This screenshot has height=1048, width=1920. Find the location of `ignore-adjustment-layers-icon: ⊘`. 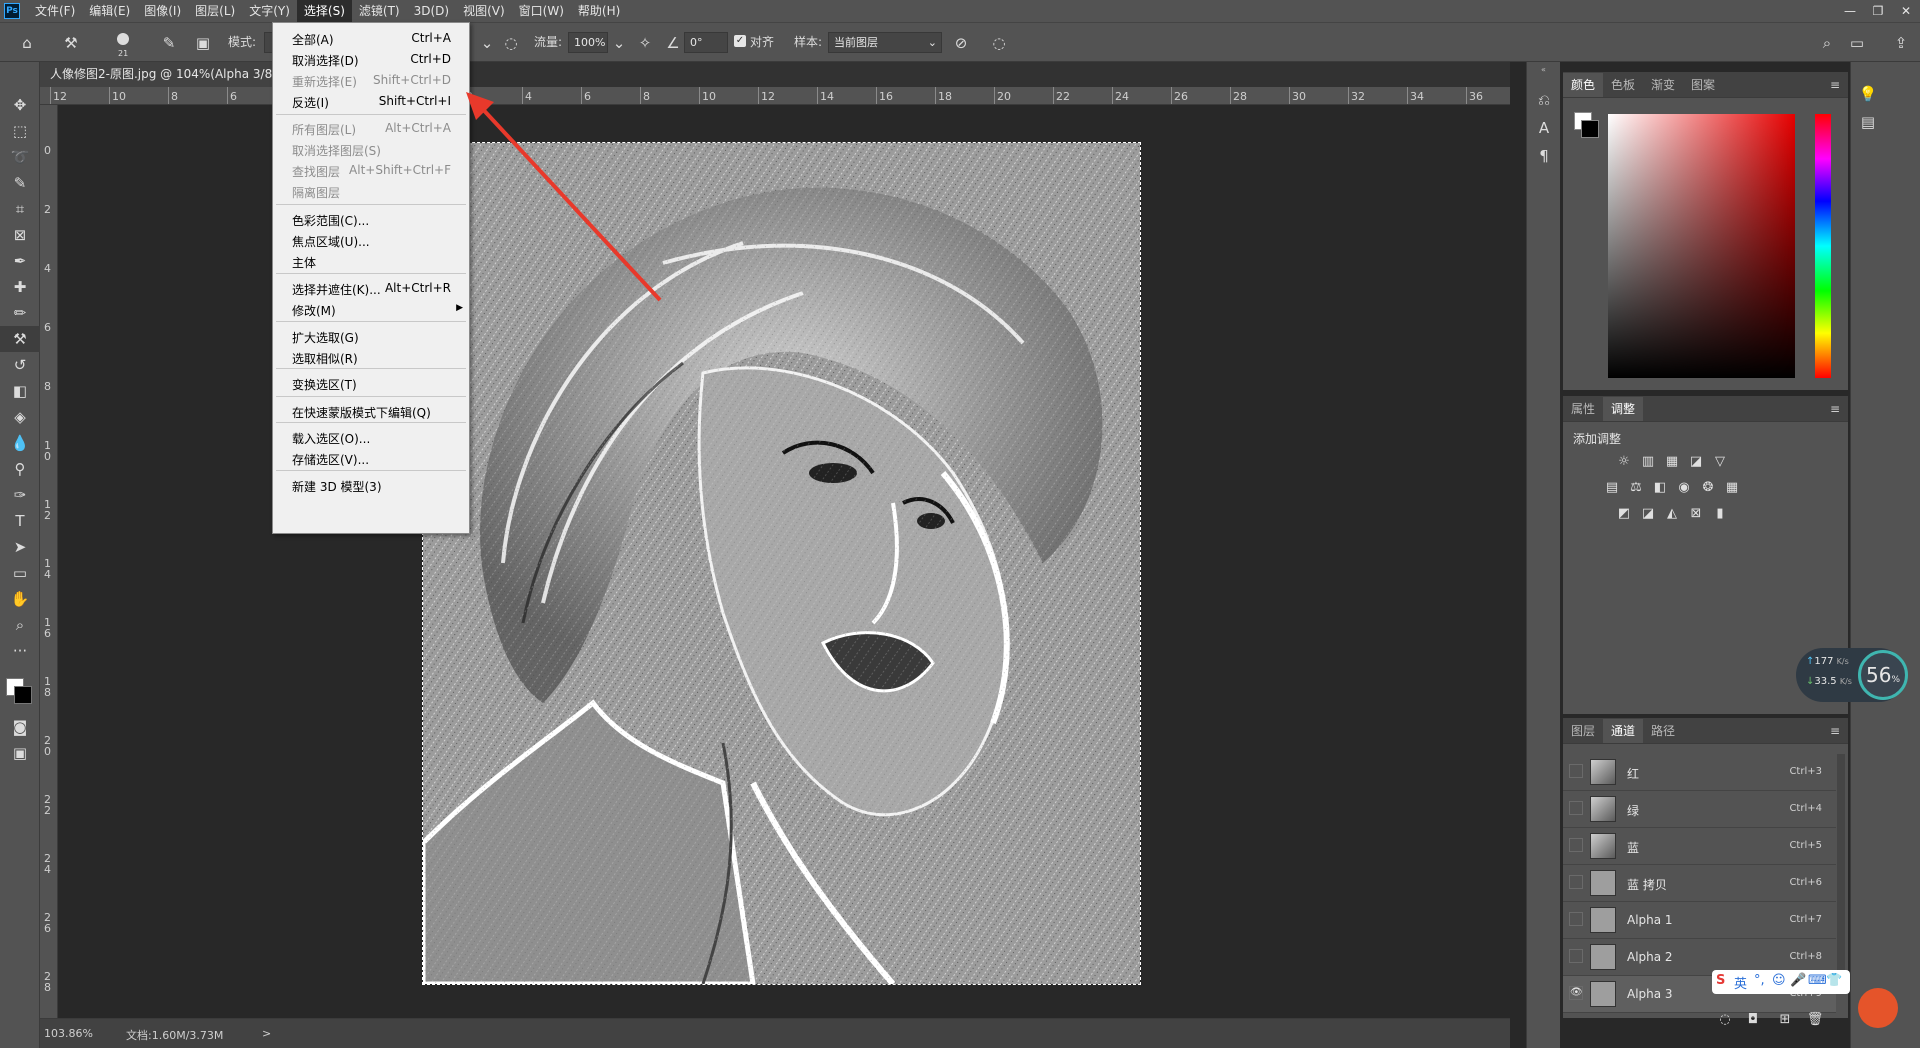

ignore-adjustment-layers-icon: ⊘ is located at coordinates (961, 43).